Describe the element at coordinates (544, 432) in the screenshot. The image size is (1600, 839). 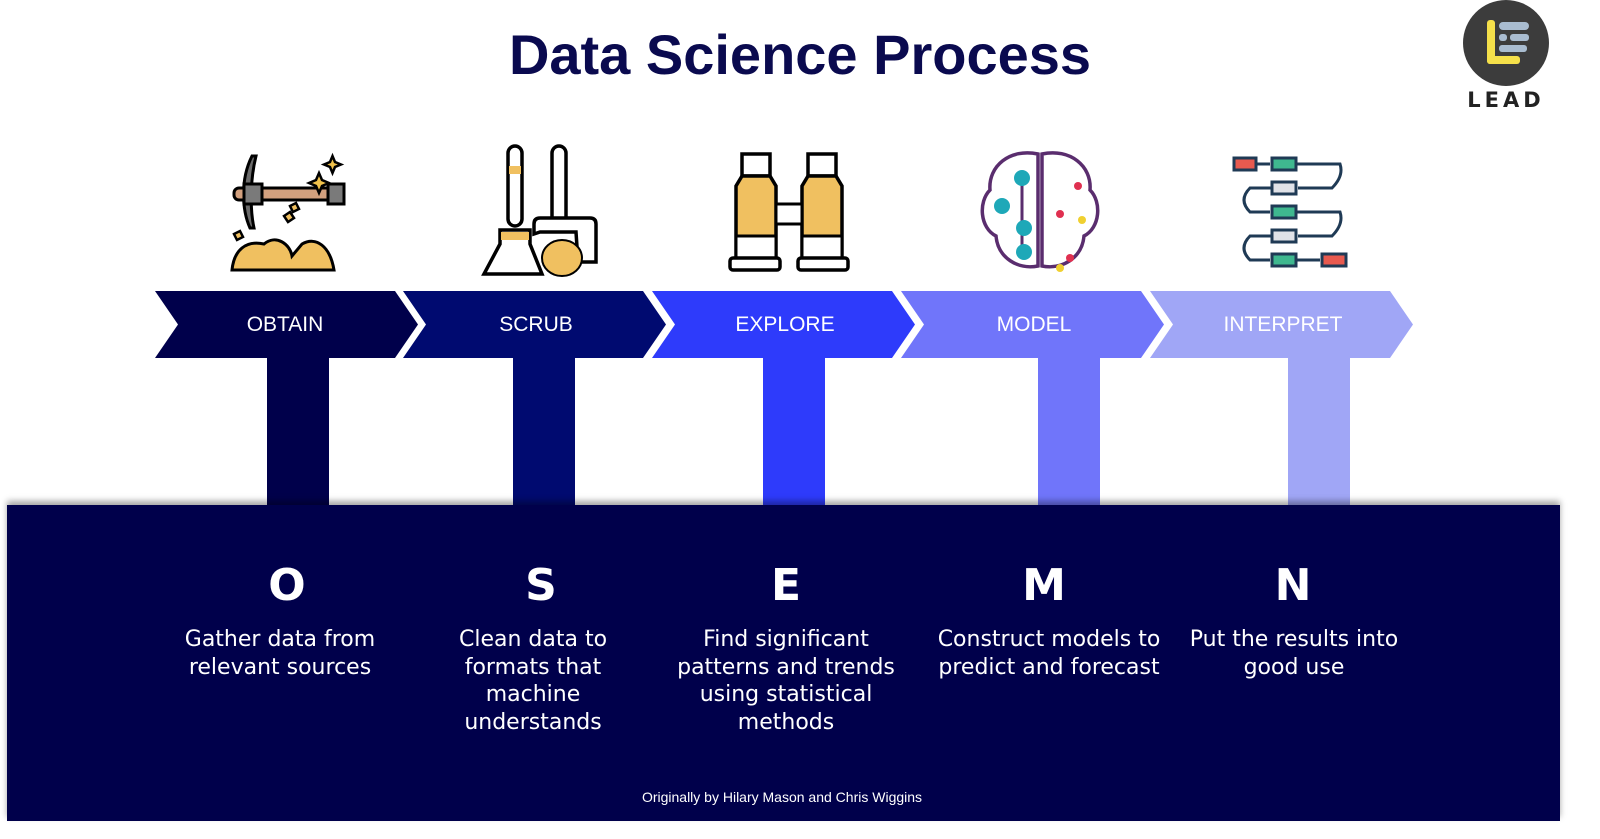
I see `stem-scrub` at that location.